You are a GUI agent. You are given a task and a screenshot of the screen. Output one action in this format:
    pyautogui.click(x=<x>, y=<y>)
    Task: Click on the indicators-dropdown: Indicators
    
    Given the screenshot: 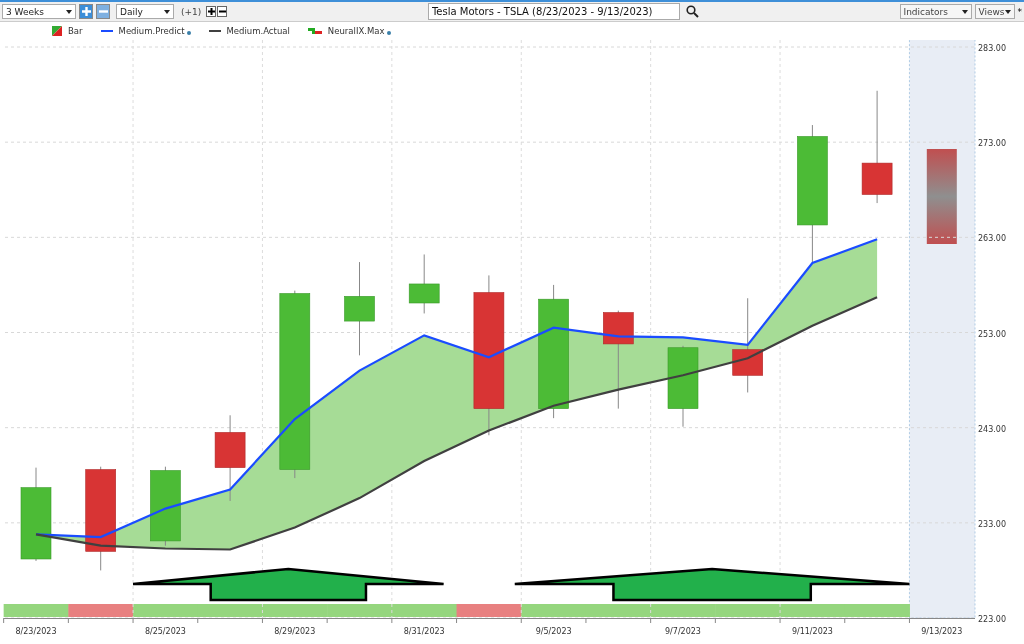 What is the action you would take?
    pyautogui.click(x=935, y=11)
    